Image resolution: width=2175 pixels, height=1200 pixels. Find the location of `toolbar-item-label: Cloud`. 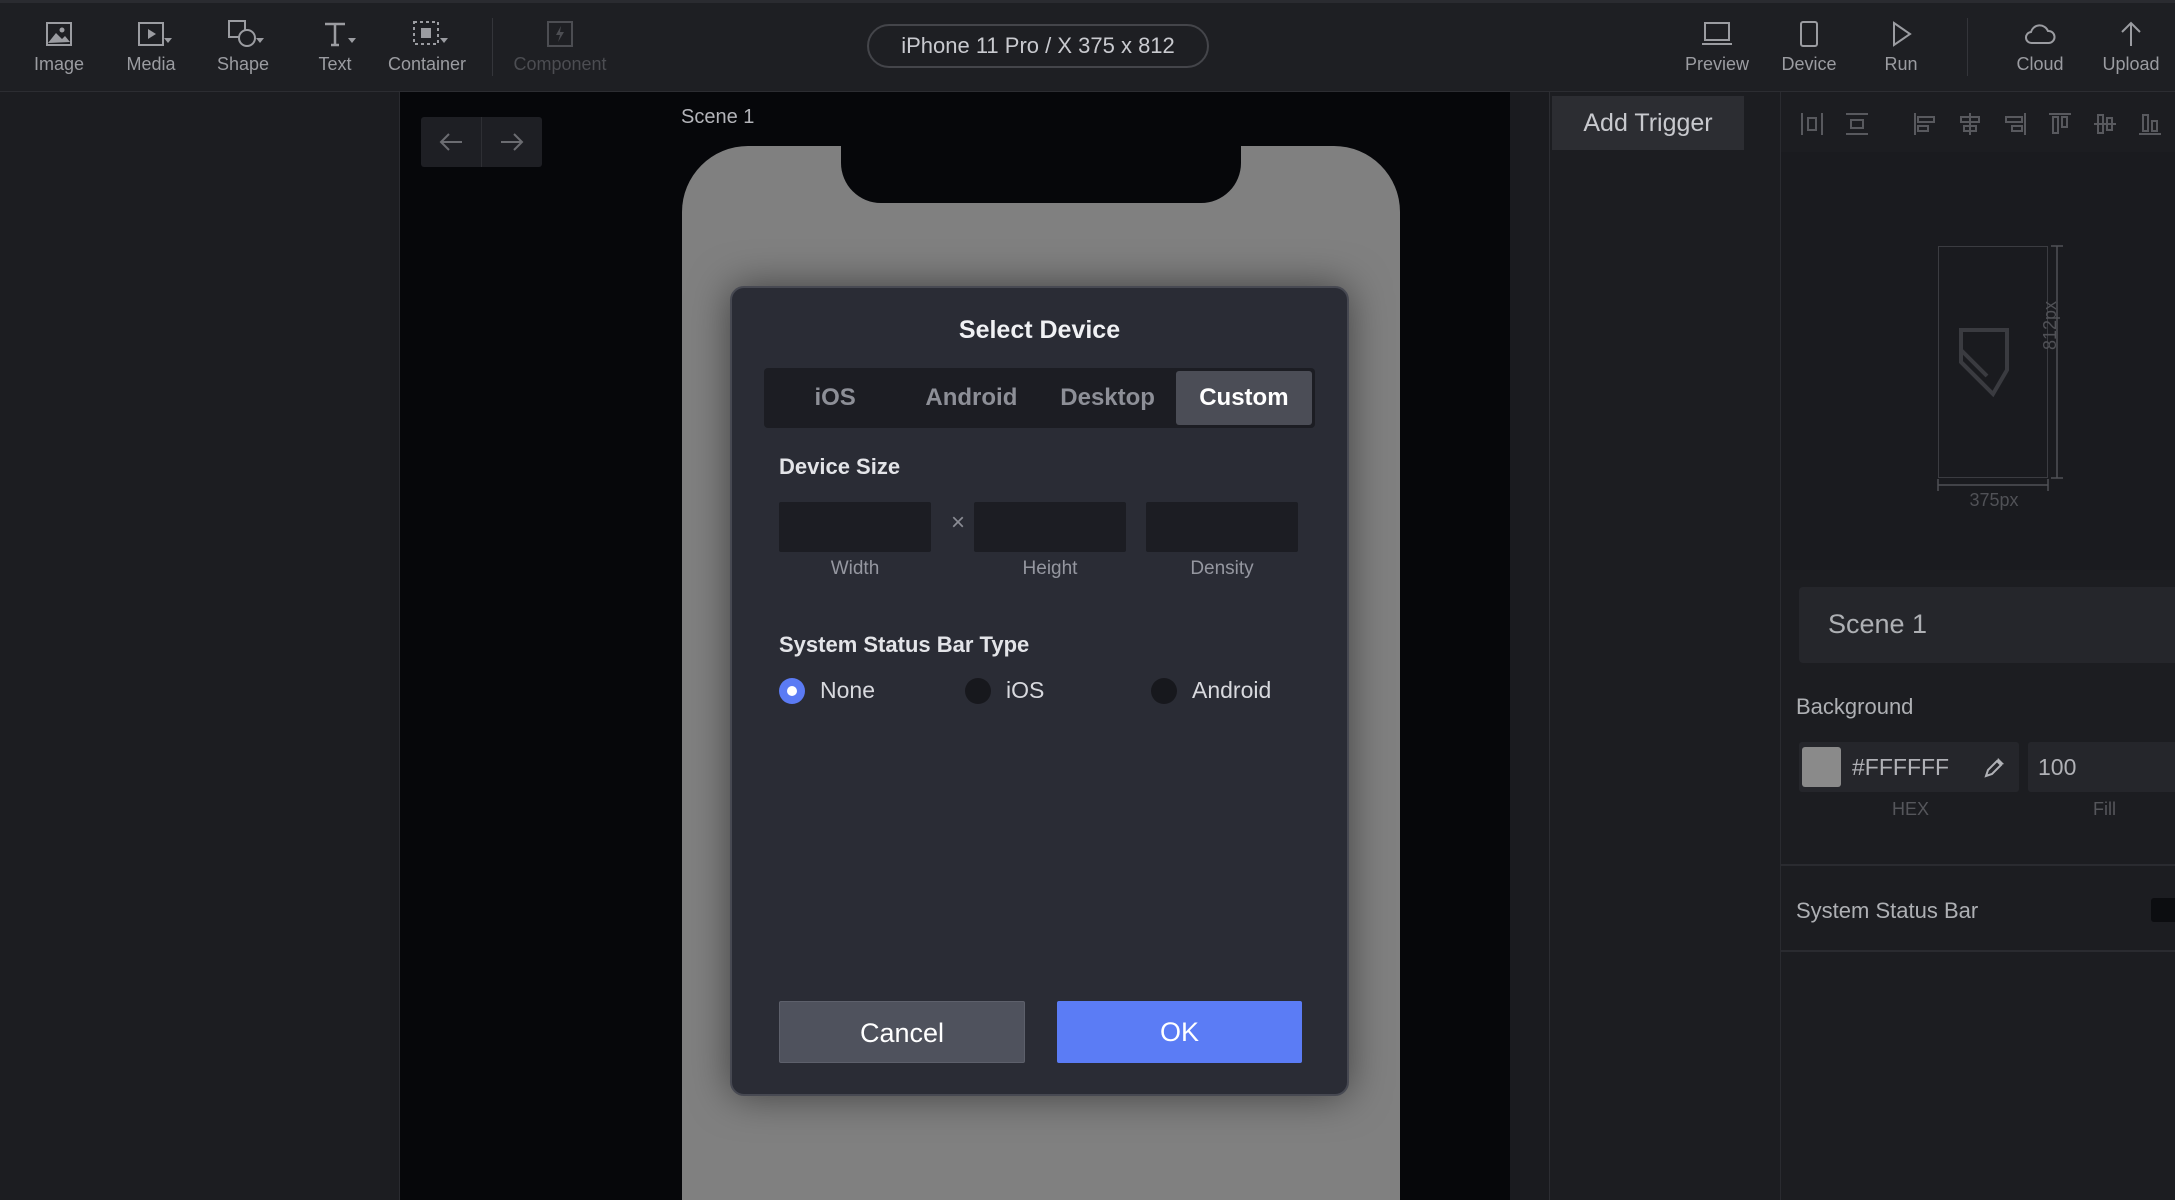

toolbar-item-label: Cloud is located at coordinates (2040, 64).